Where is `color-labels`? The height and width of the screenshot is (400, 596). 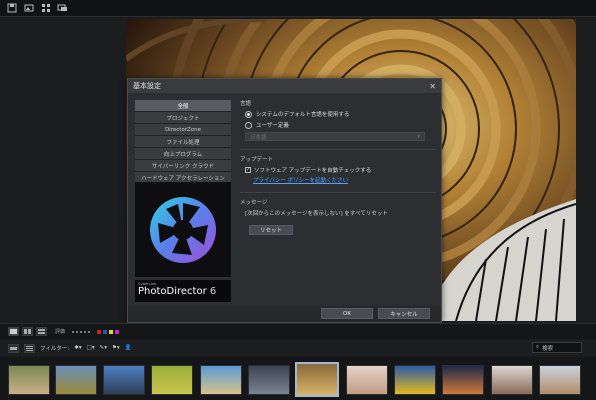
color-labels is located at coordinates (108, 331).